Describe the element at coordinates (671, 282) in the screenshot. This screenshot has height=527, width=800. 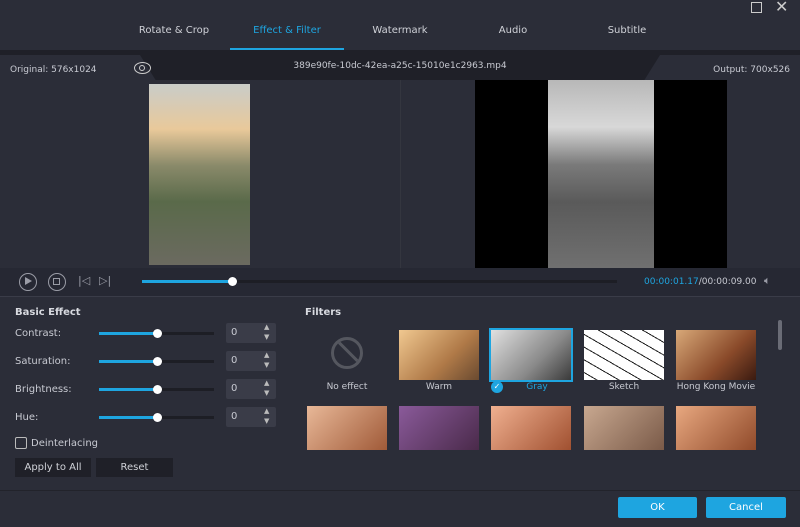
I see `current-time: 00:00:01.17` at that location.